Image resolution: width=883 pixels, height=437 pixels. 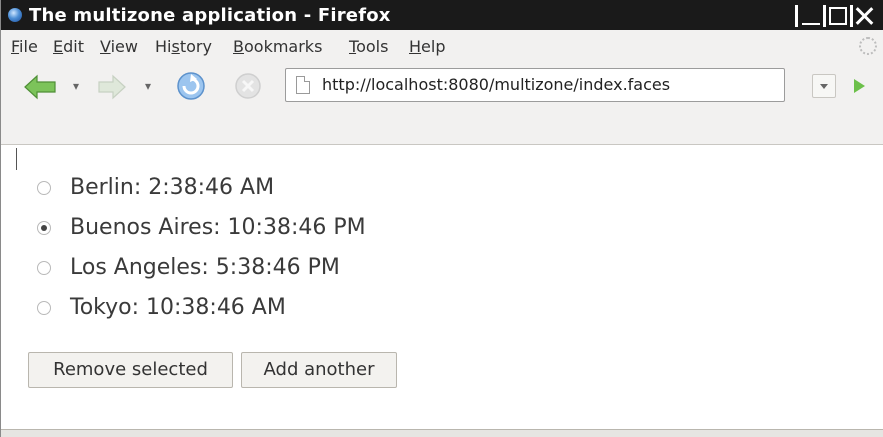 I want to click on stop-icon, so click(x=248, y=86).